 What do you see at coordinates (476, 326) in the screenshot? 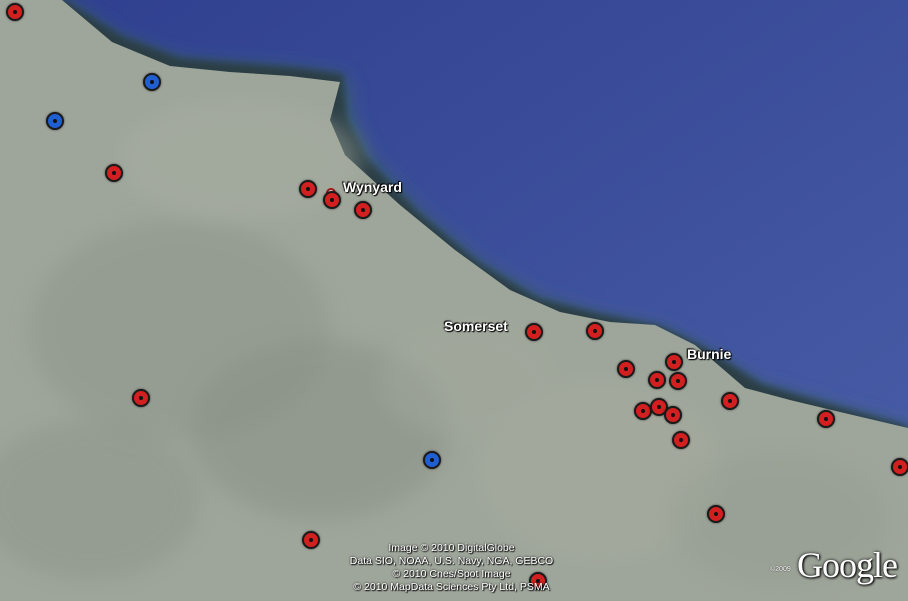
I see `town-label-somerset: Somerset` at bounding box center [476, 326].